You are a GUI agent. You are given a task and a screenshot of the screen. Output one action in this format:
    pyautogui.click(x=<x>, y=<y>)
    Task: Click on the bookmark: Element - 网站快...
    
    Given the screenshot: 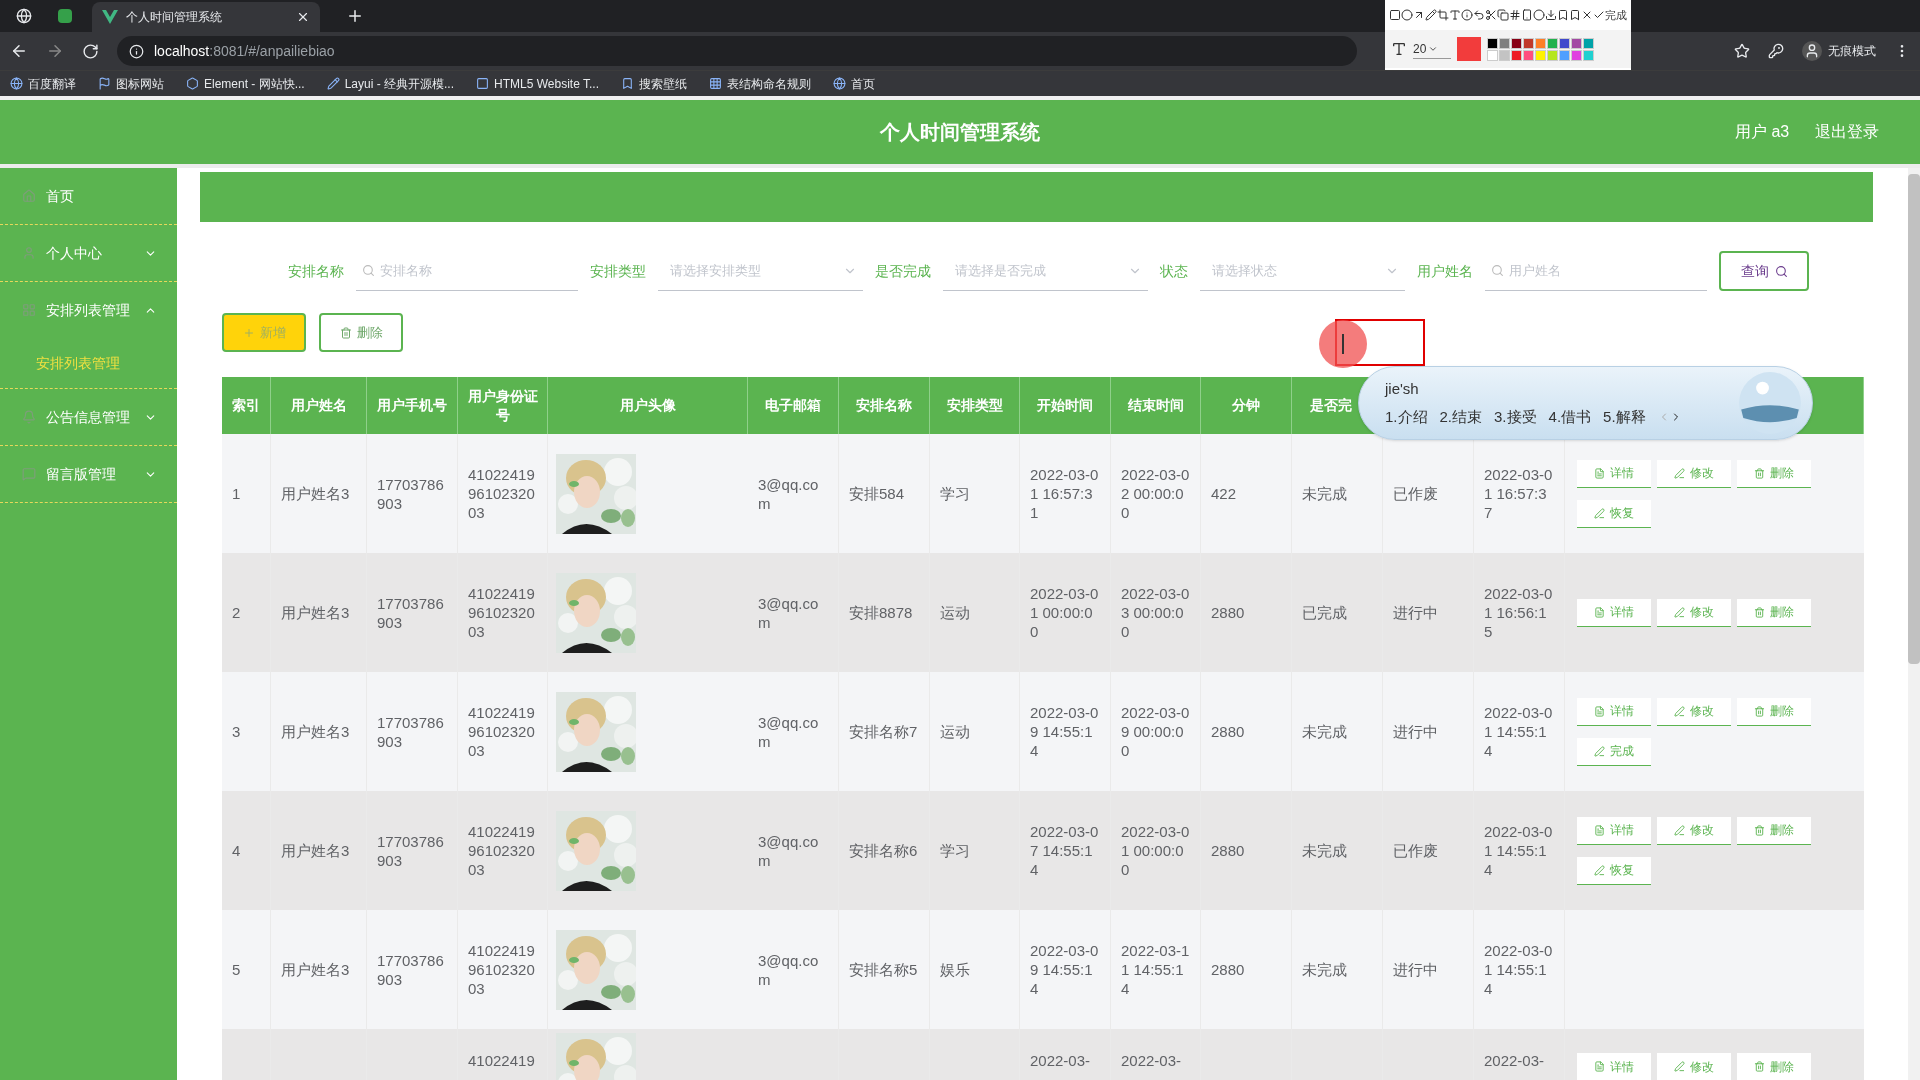 What is the action you would take?
    pyautogui.click(x=245, y=83)
    